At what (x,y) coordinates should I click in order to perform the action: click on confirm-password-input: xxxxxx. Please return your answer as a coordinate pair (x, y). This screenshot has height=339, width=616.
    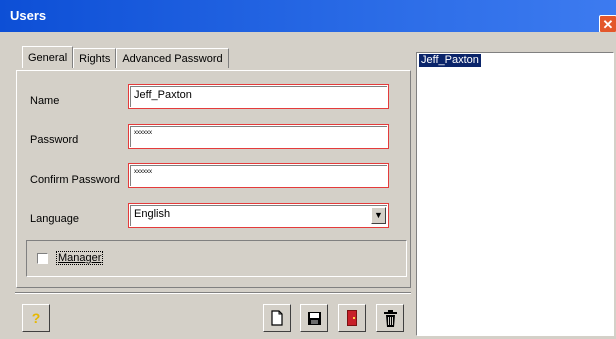
    Looking at the image, I should click on (258, 175).